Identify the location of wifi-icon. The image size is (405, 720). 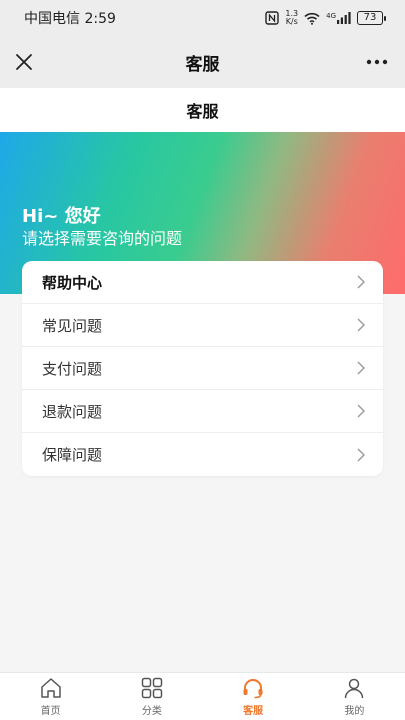
(312, 18).